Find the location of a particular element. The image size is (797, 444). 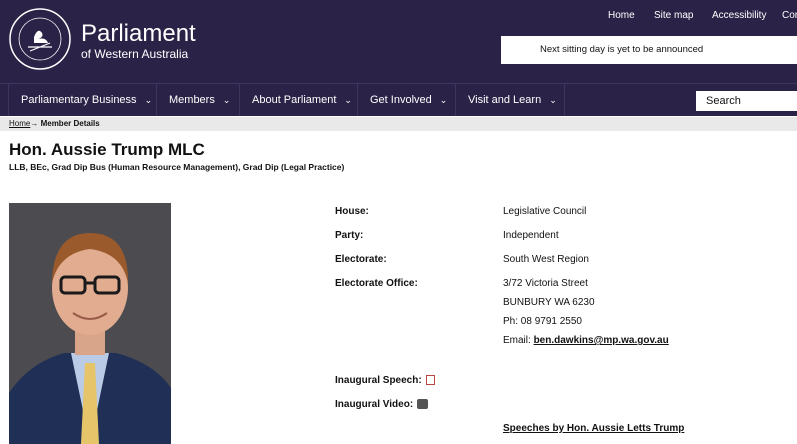

logo-subtitle: of Western Australia is located at coordinates (134, 54).